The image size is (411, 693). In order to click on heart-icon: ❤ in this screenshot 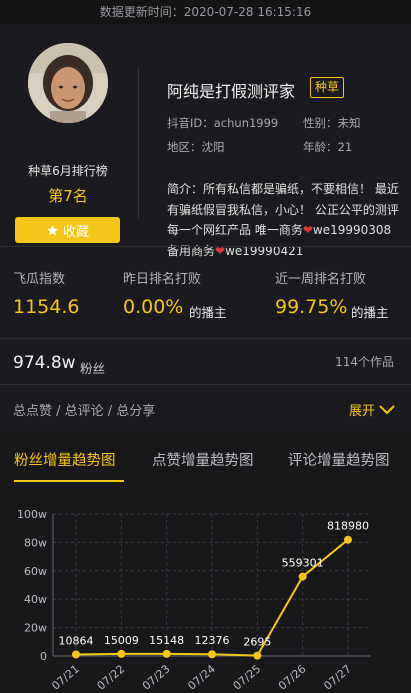, I will do `click(307, 230)`.